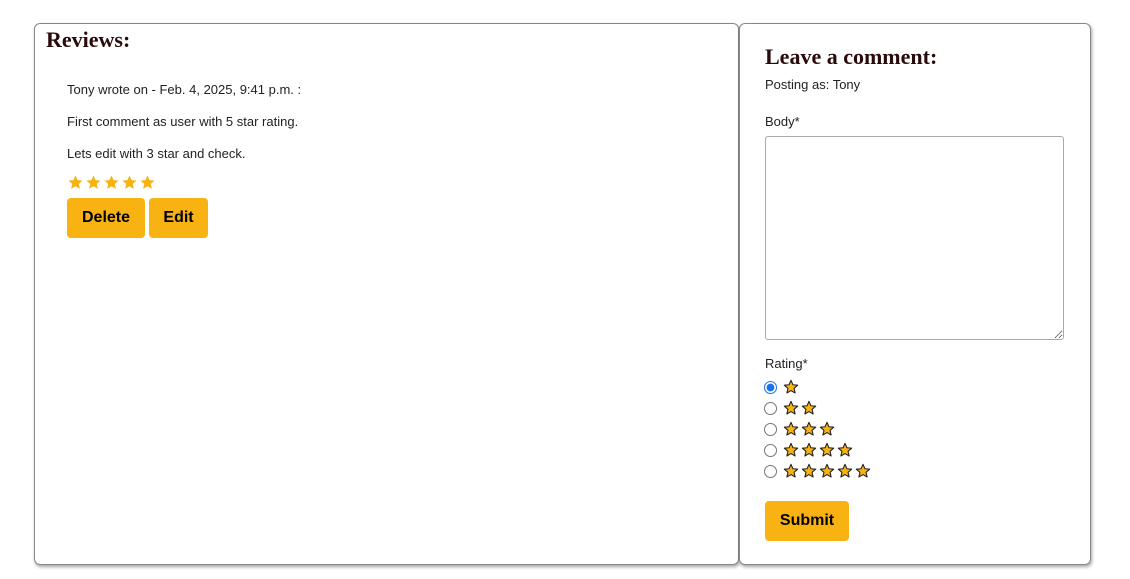 The width and height of the screenshot is (1130, 579). What do you see at coordinates (813, 84) in the screenshot?
I see `posting-as-text: Posting as: Tony` at bounding box center [813, 84].